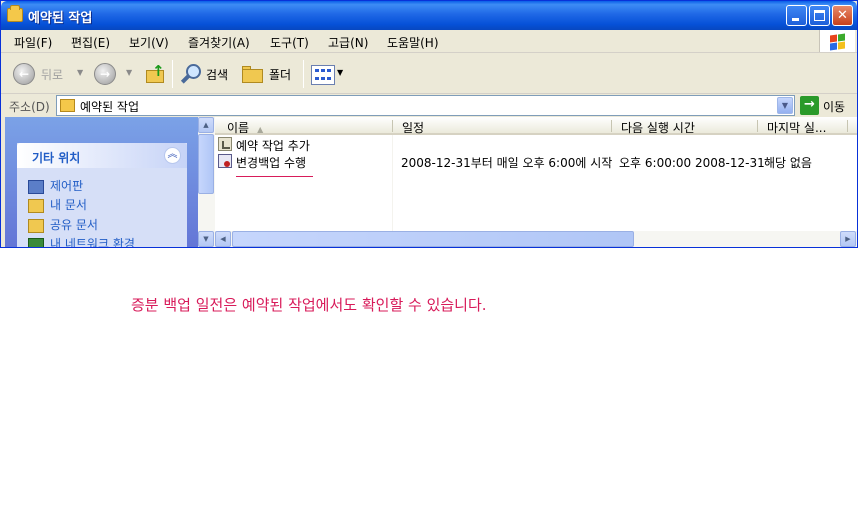 The height and width of the screenshot is (512, 858). Describe the element at coordinates (323, 75) in the screenshot. I see `views-icon` at that location.